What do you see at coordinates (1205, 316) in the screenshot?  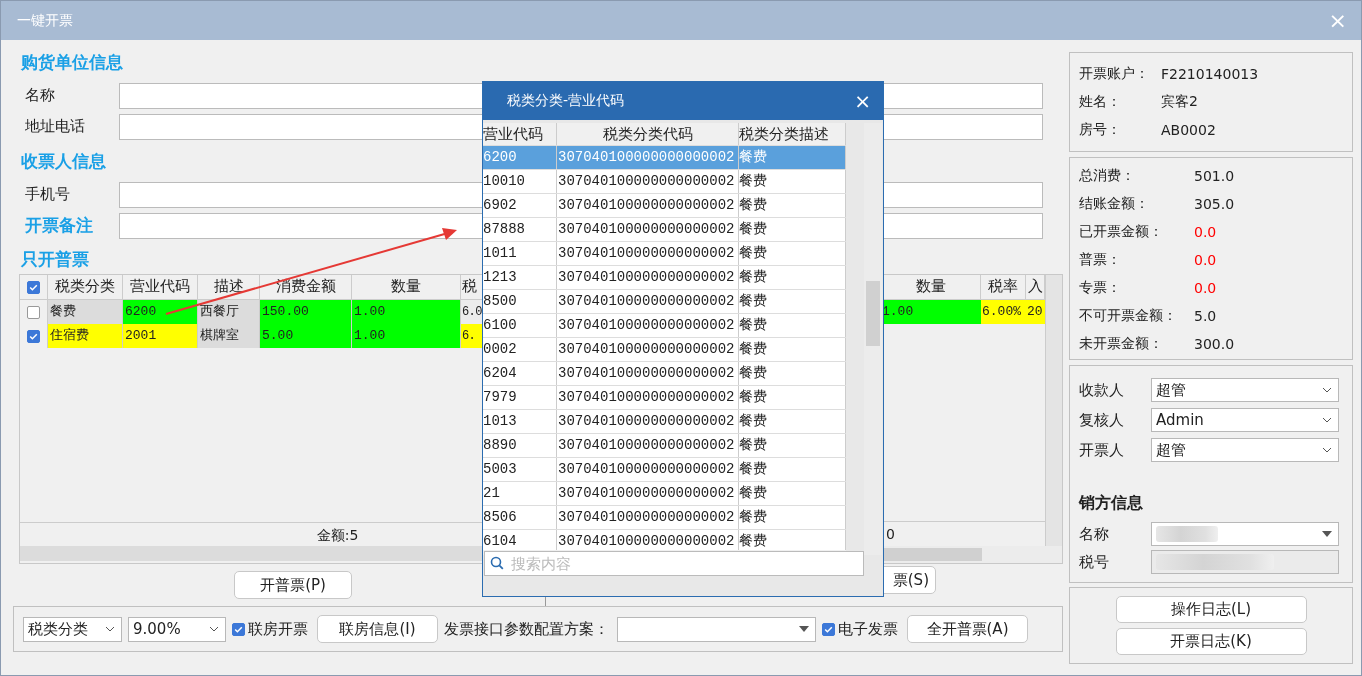 I see `amount-value: 5.0` at bounding box center [1205, 316].